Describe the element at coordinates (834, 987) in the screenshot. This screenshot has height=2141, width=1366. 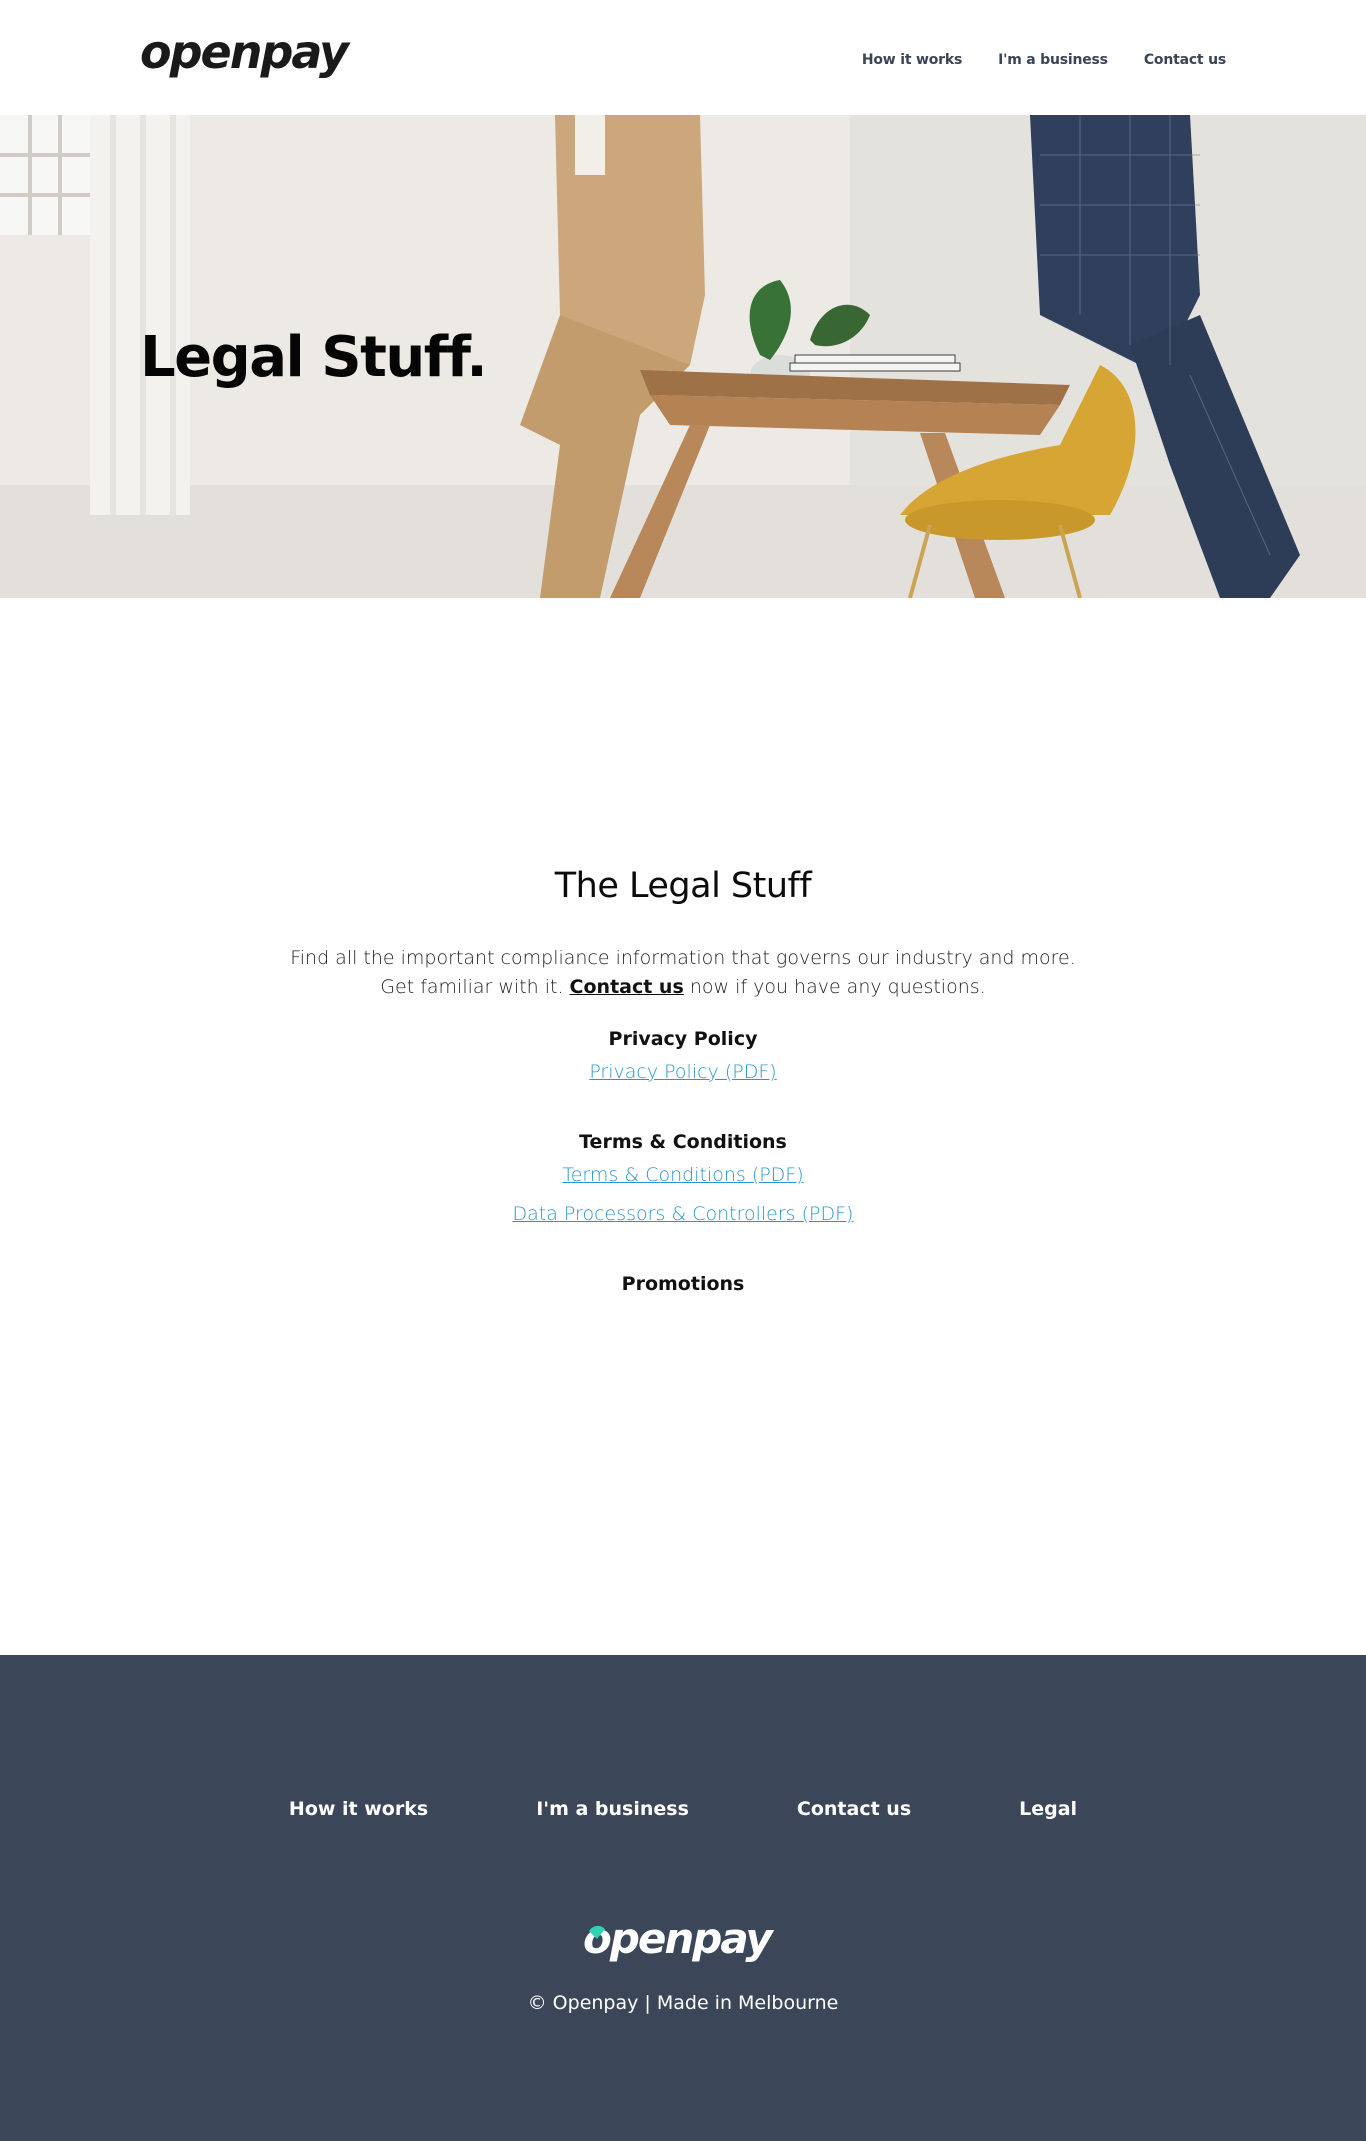
I see `intro-line-2-after: now if you have any questions.` at that location.